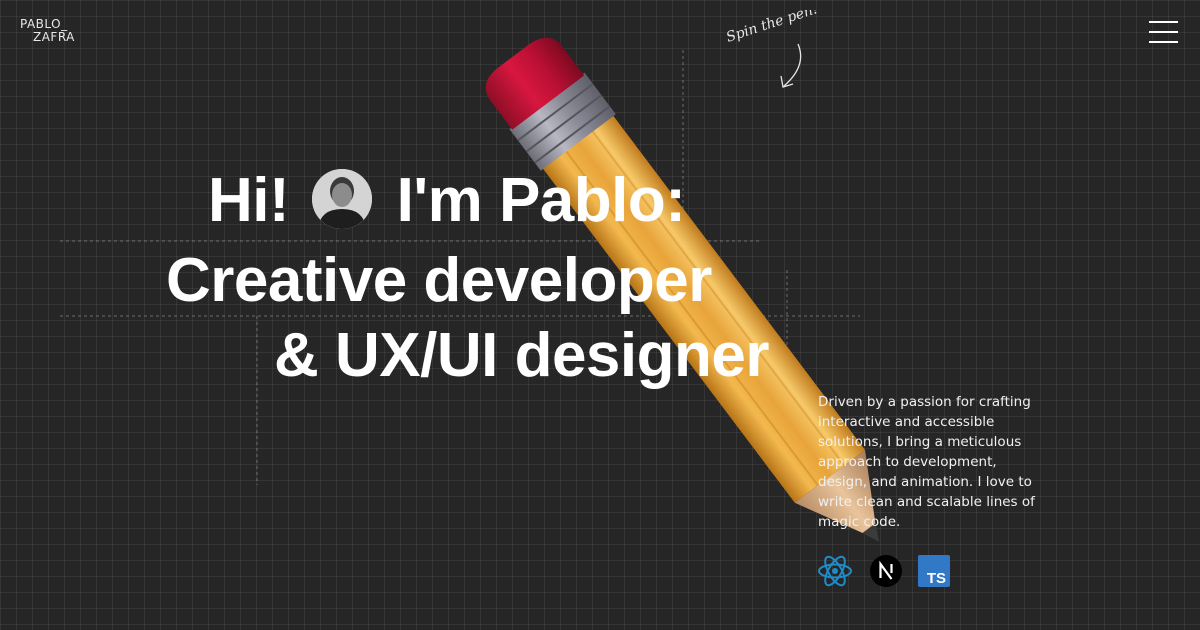 The image size is (1200, 630). Describe the element at coordinates (936, 578) in the screenshot. I see `typescript-label: TS` at that location.